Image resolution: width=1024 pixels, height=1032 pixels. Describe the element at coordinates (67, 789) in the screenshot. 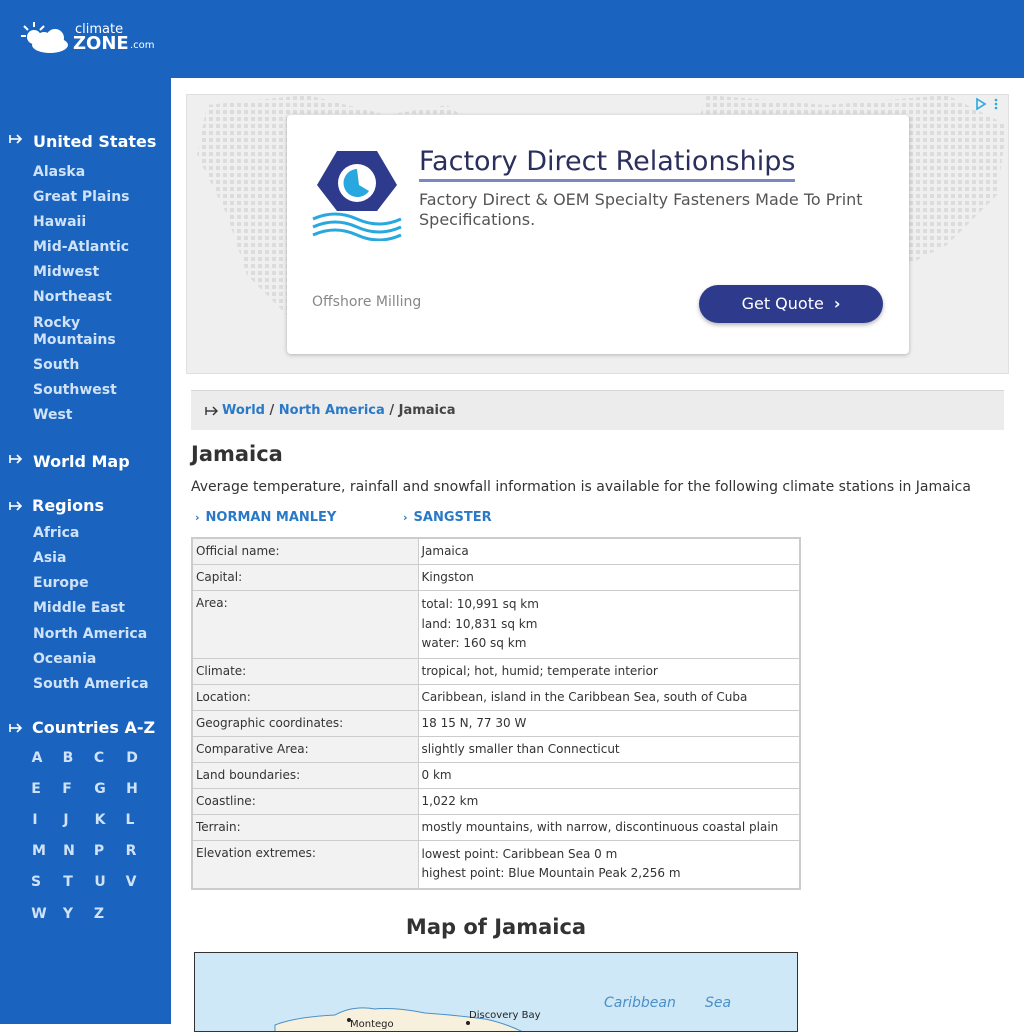

I see `letter-link-f: F` at that location.